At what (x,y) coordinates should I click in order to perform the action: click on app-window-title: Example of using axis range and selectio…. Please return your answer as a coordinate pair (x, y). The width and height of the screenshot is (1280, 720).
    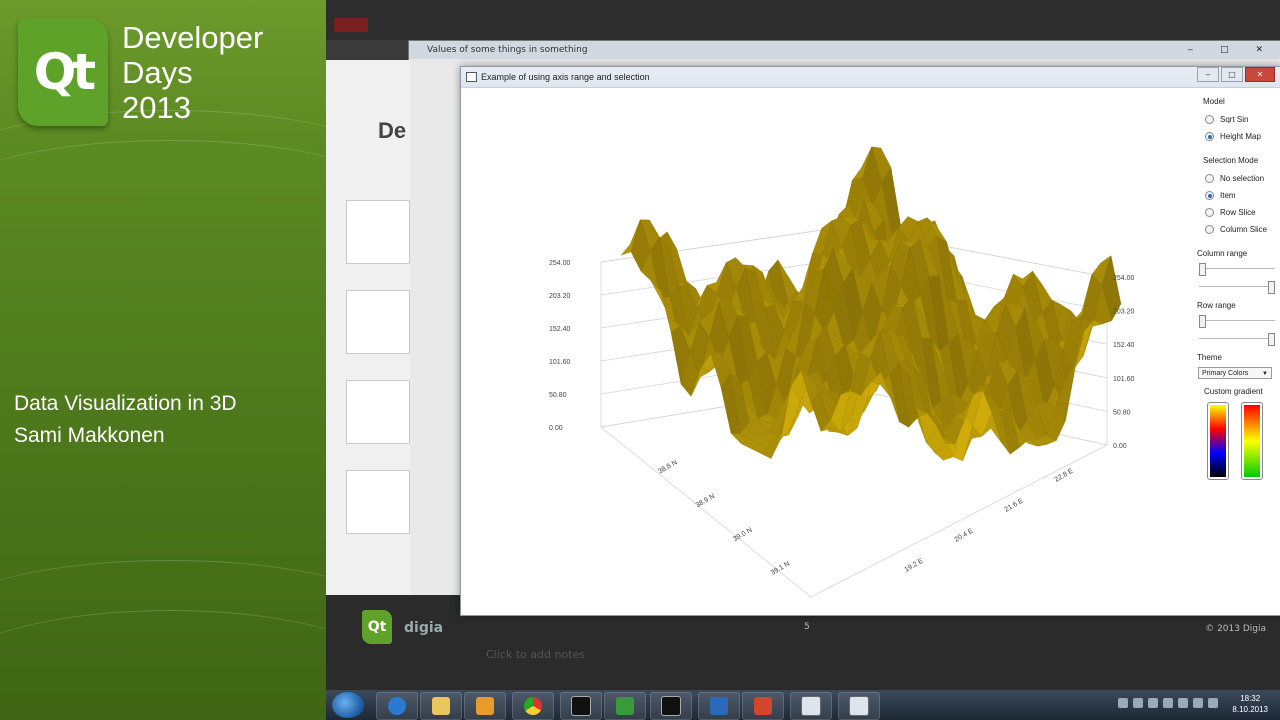
    Looking at the image, I should click on (565, 77).